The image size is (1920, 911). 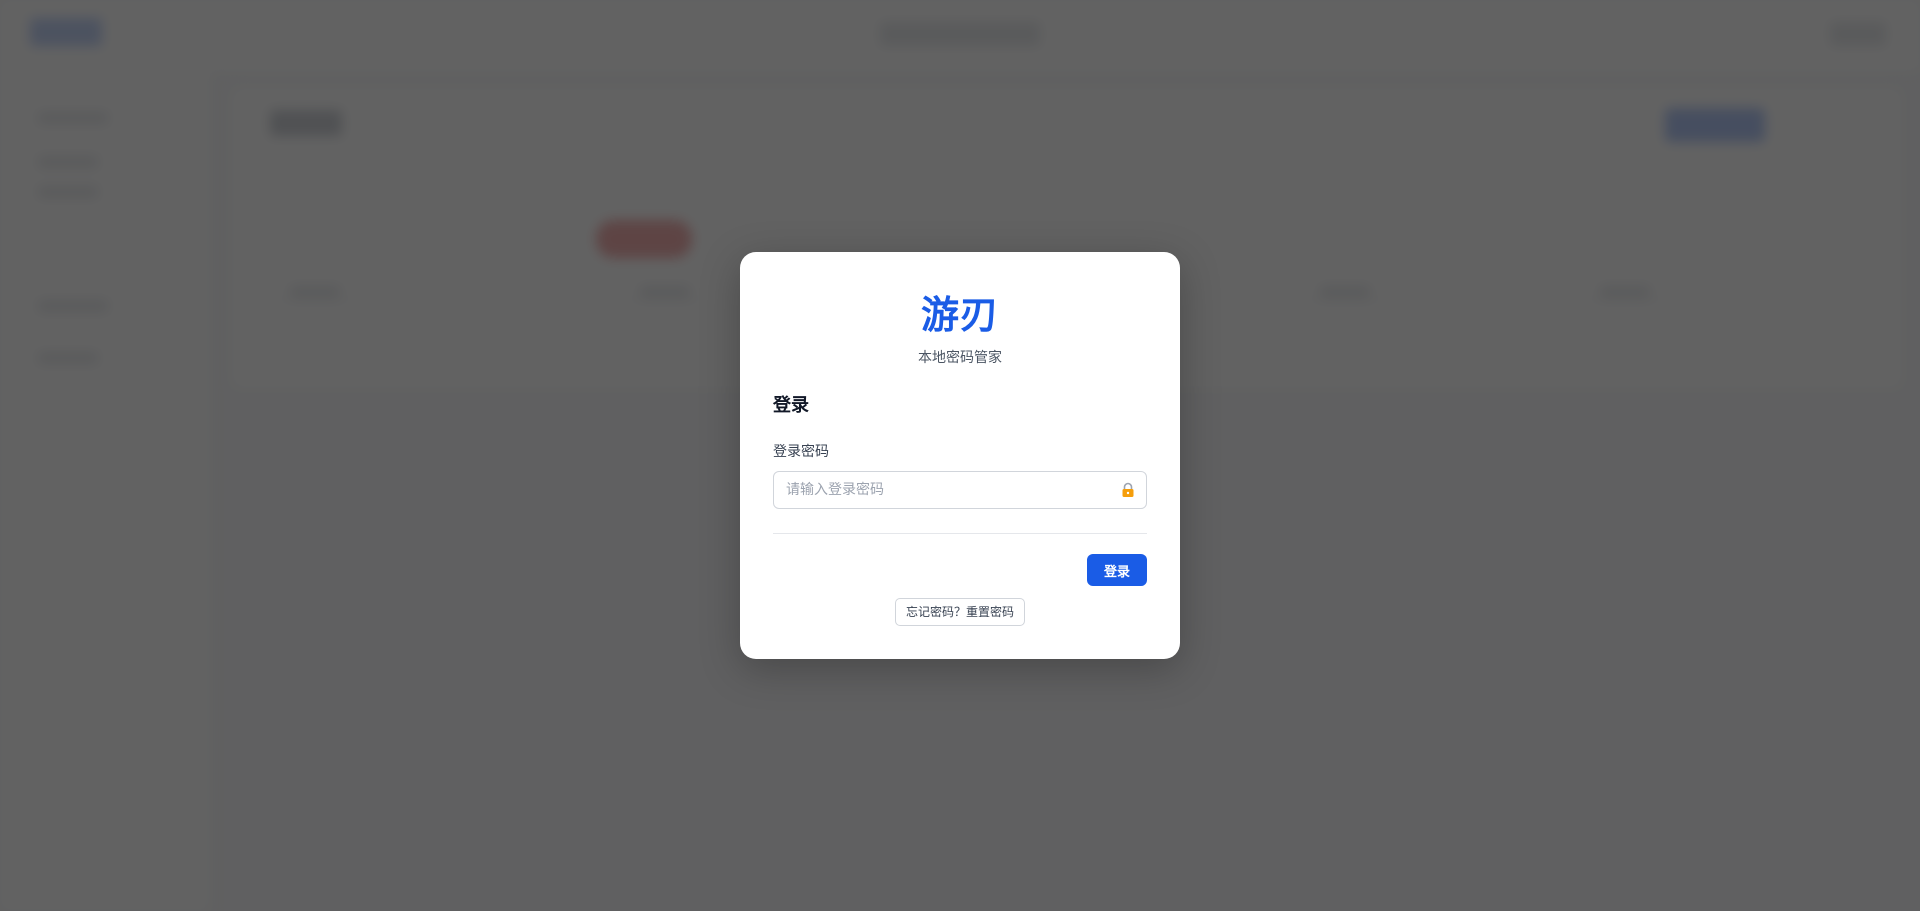 I want to click on password-input, so click(x=939, y=490).